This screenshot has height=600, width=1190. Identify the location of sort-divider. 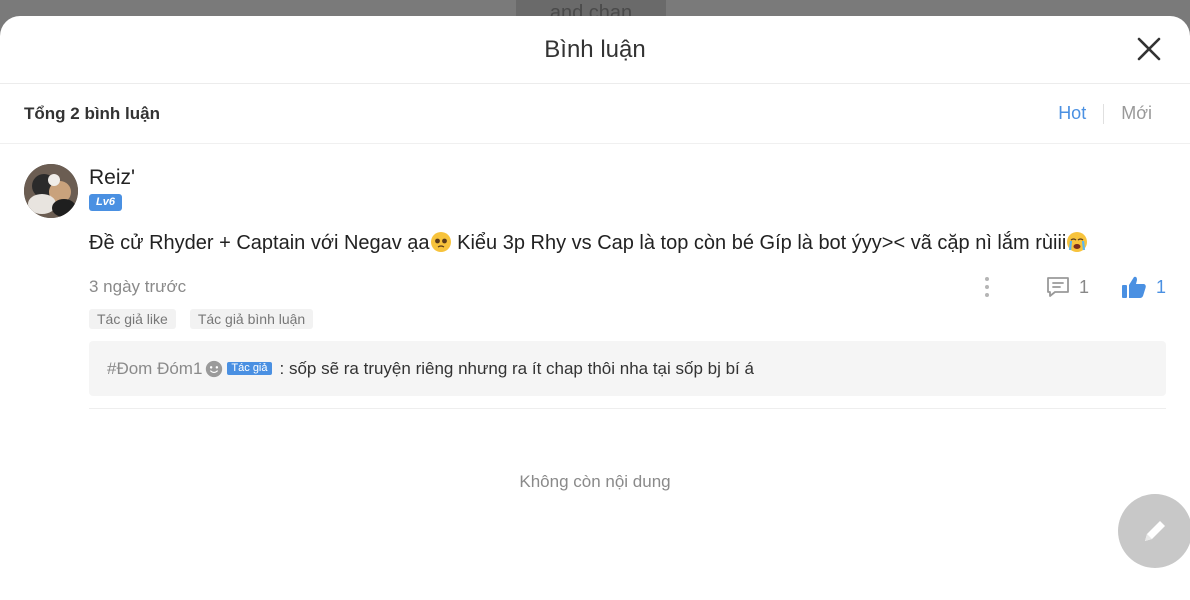
(1104, 113).